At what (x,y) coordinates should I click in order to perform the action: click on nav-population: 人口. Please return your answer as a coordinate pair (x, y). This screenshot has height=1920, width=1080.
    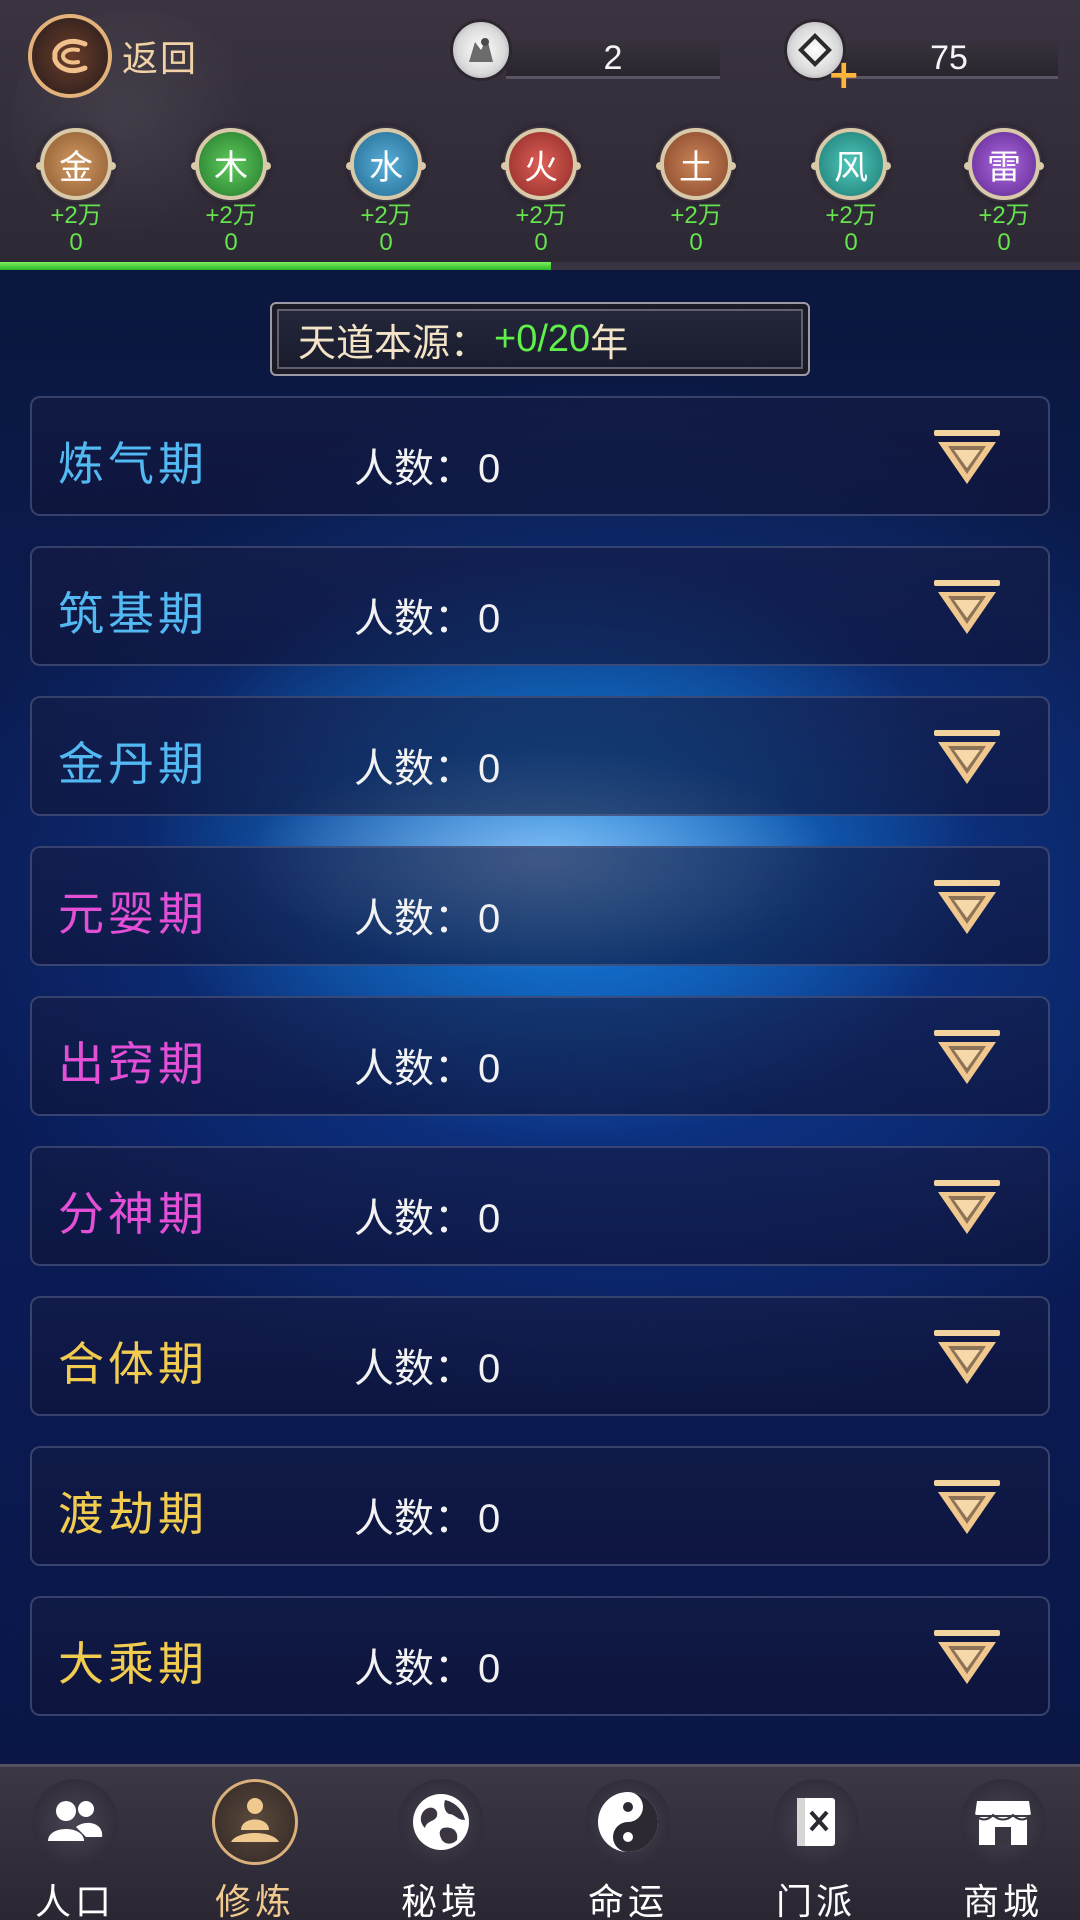
    Looking at the image, I should click on (75, 1849).